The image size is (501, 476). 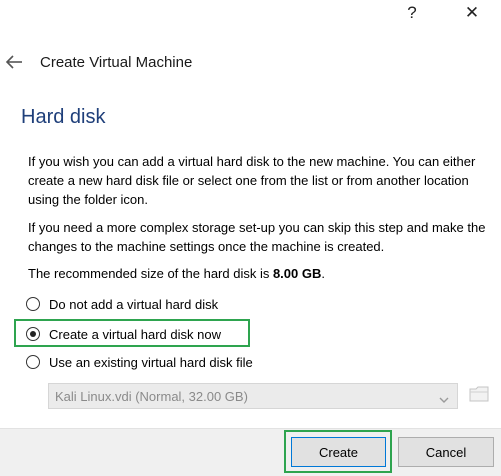 What do you see at coordinates (63, 117) in the screenshot?
I see `page-title: Hard disk` at bounding box center [63, 117].